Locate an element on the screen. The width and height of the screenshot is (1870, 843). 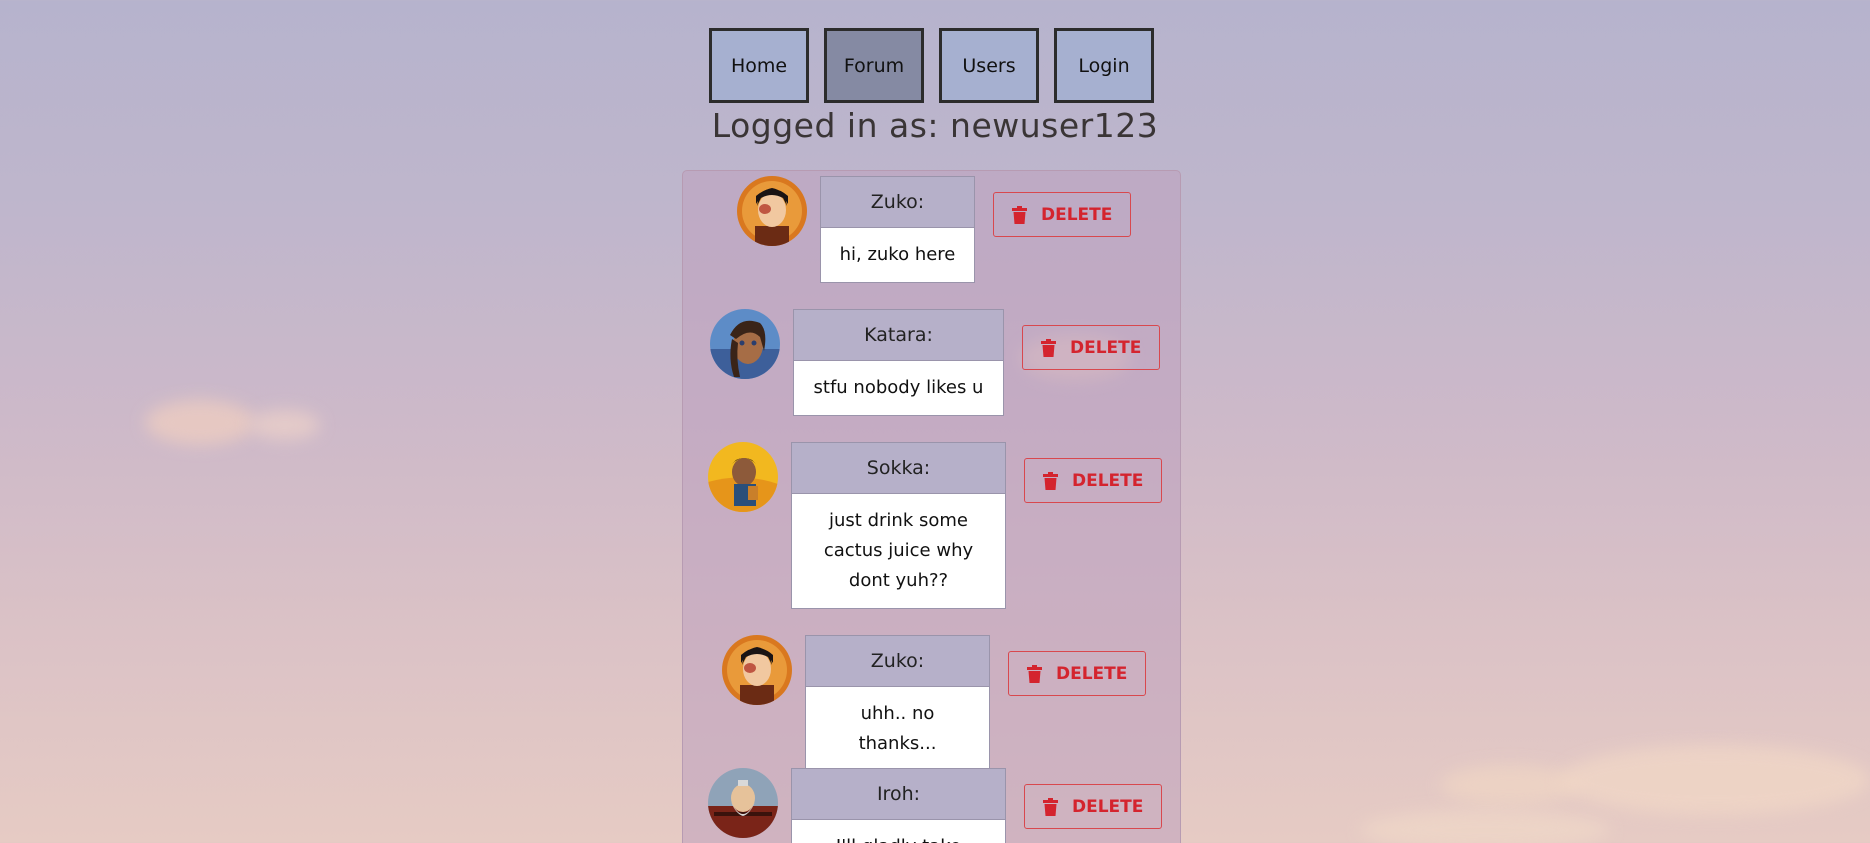
nav-login-button: Login is located at coordinates (1104, 65).